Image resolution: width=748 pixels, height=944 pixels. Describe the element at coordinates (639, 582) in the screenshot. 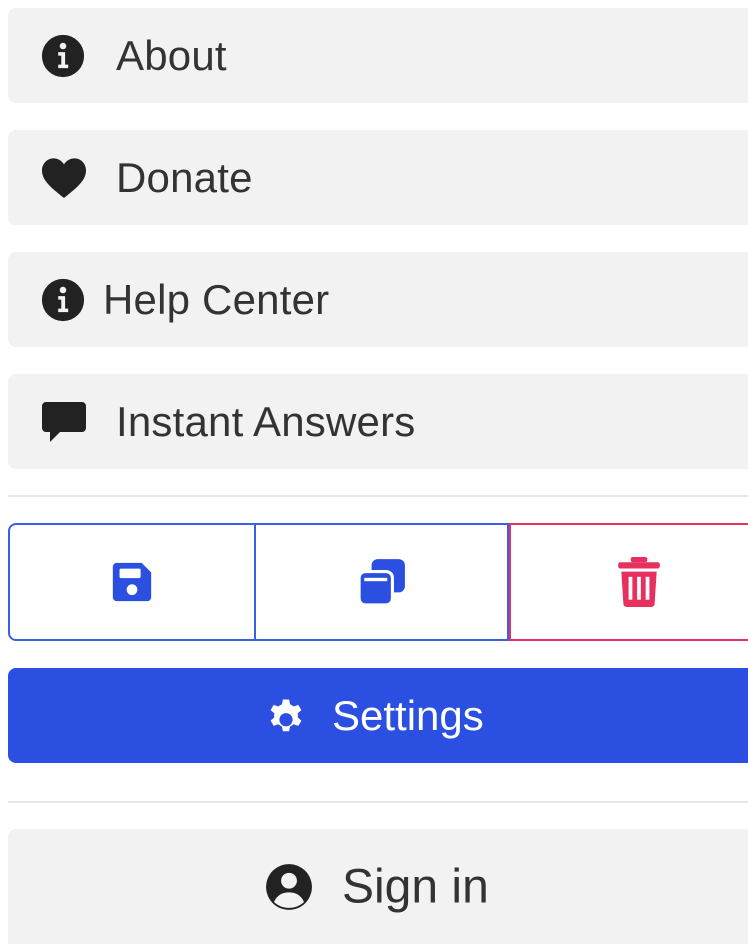

I see `trash-icon` at that location.